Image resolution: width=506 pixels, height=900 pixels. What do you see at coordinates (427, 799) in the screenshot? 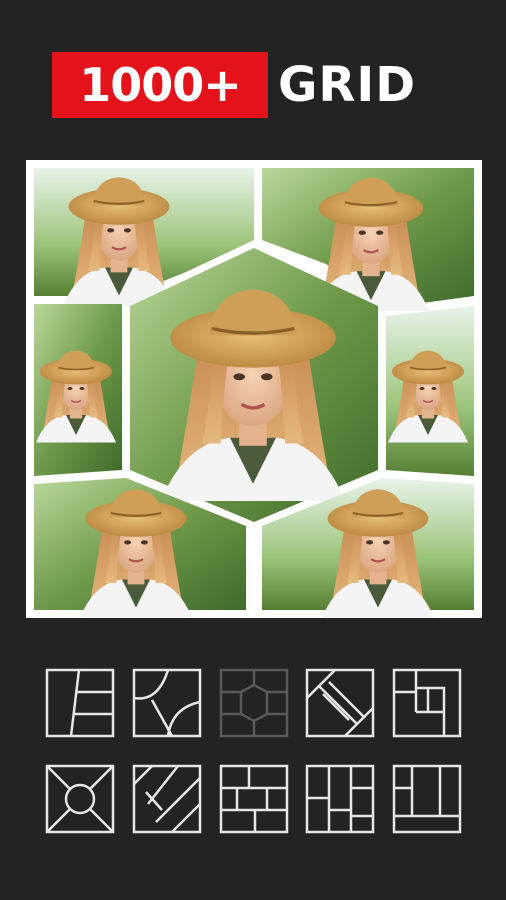
I see `layout-corner-blocks-icon` at bounding box center [427, 799].